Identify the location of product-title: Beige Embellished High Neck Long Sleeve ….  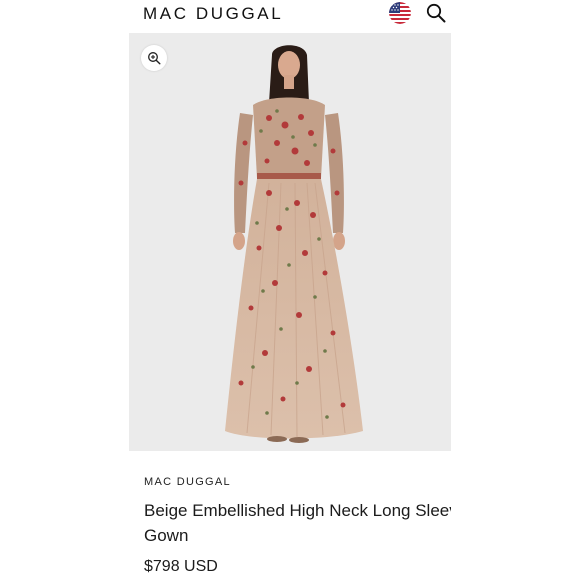
(297, 523).